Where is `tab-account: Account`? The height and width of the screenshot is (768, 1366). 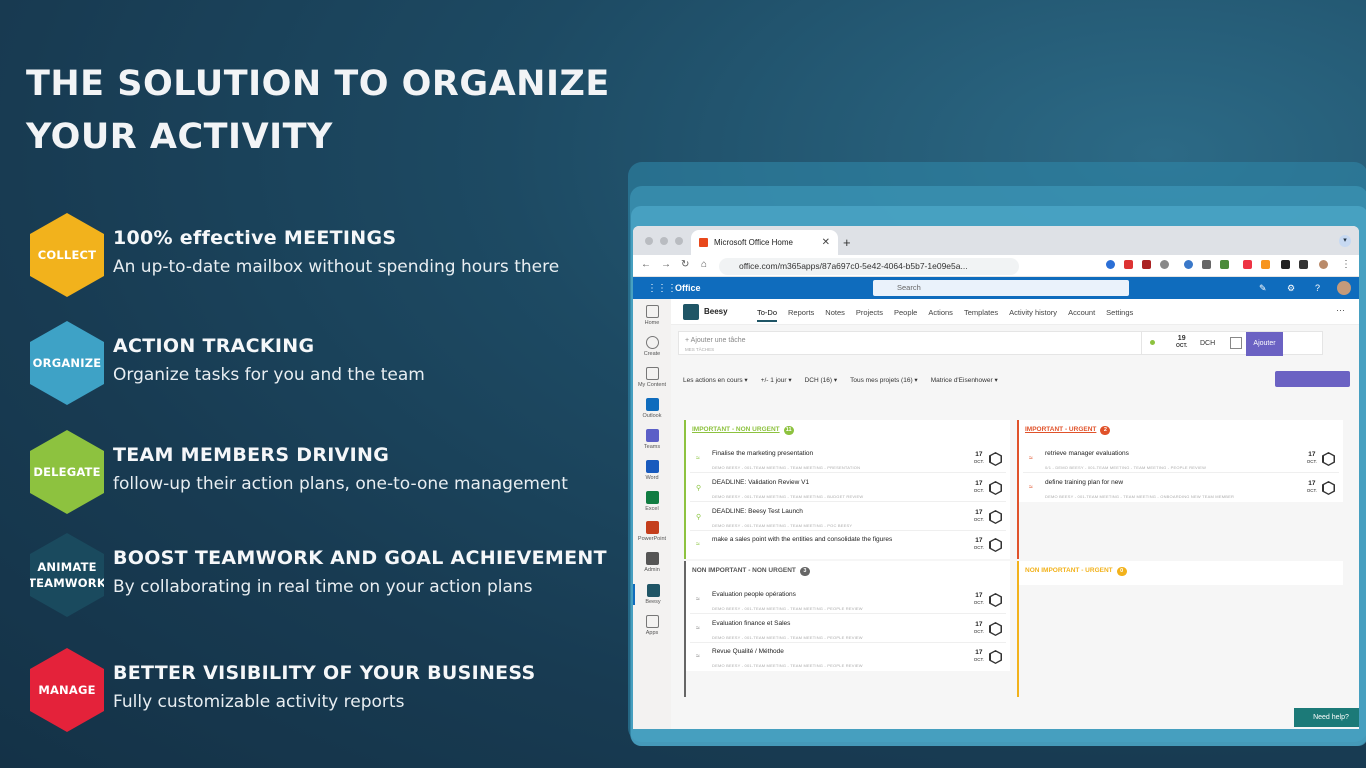 tab-account: Account is located at coordinates (1081, 315).